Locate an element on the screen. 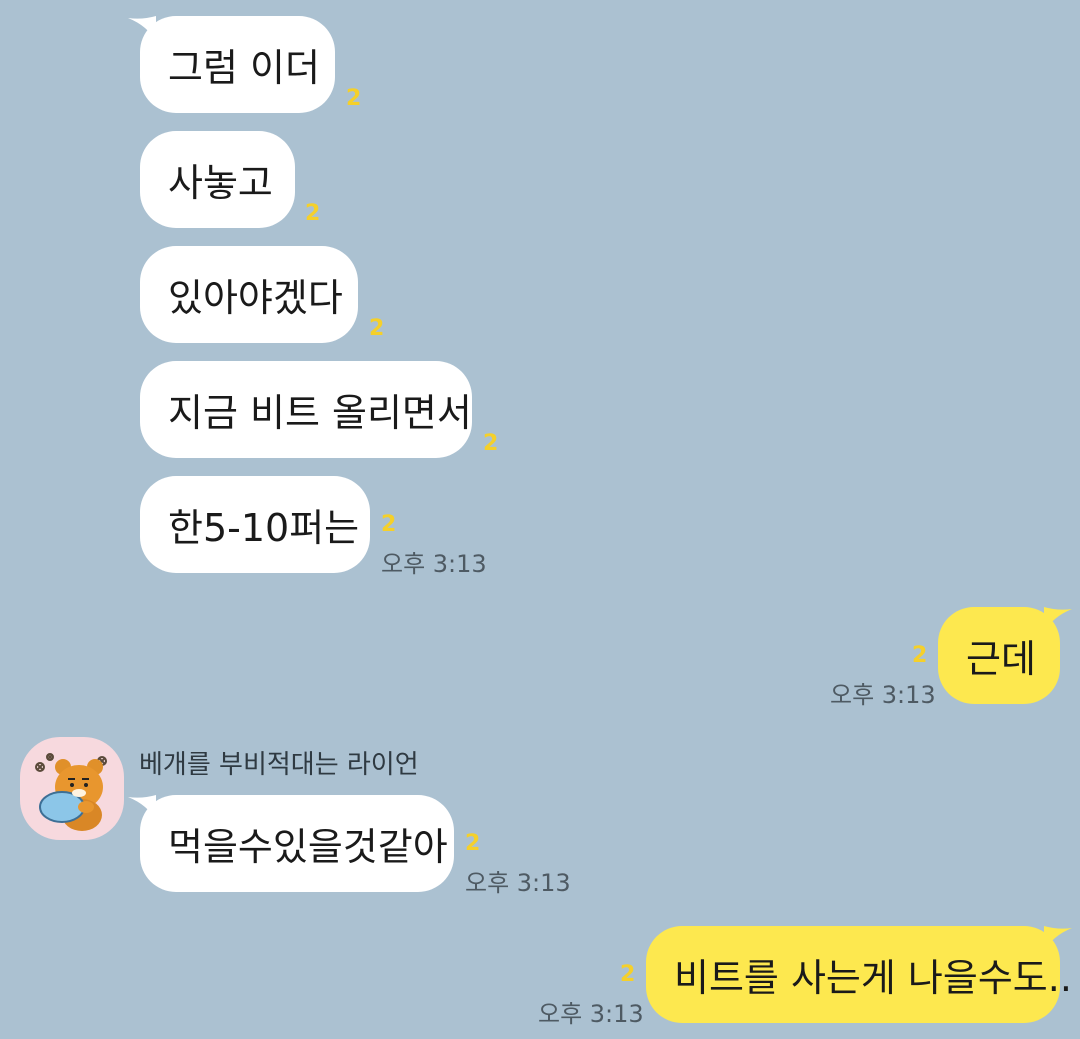  incoming-message-bubble: 있아야겠다 is located at coordinates (249, 294).